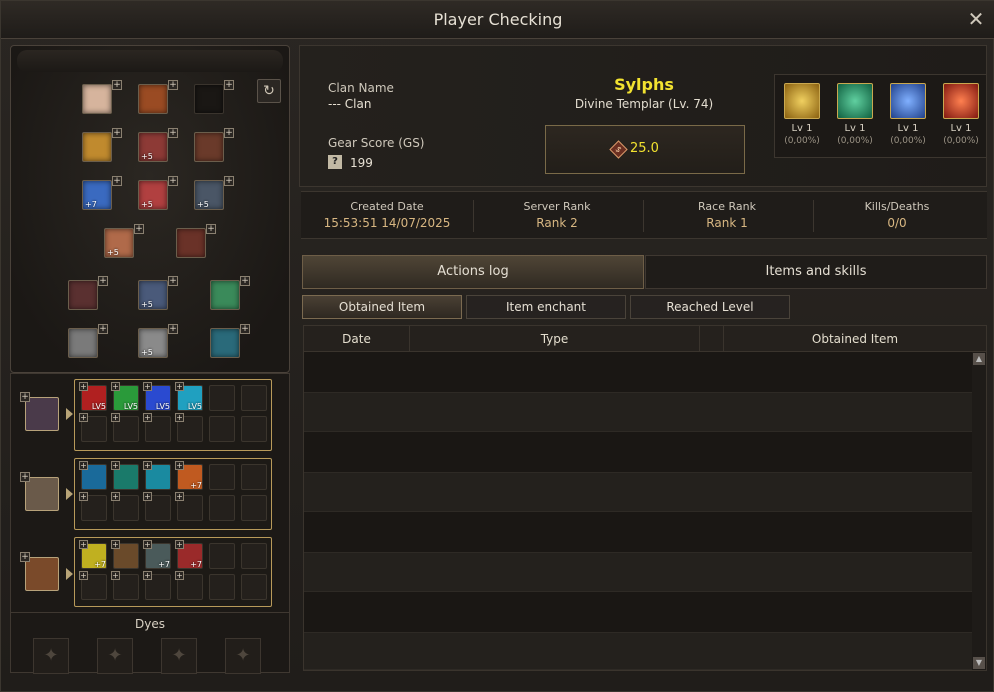  Describe the element at coordinates (88, 293) in the screenshot. I see `earring-left-slot: +` at that location.